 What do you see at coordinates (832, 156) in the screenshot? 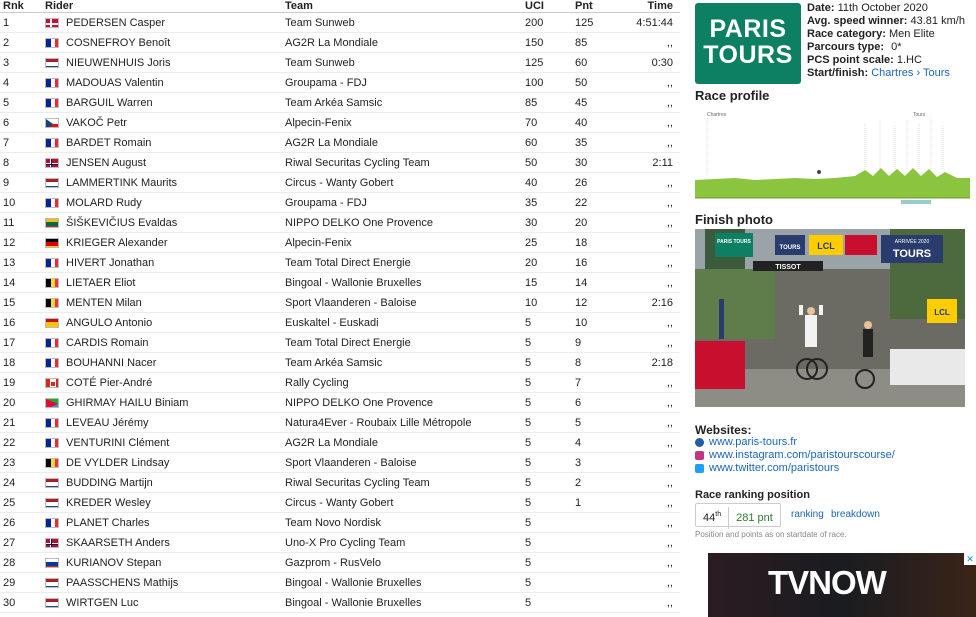
I see `race-profile-image: Chartres Tours` at bounding box center [832, 156].